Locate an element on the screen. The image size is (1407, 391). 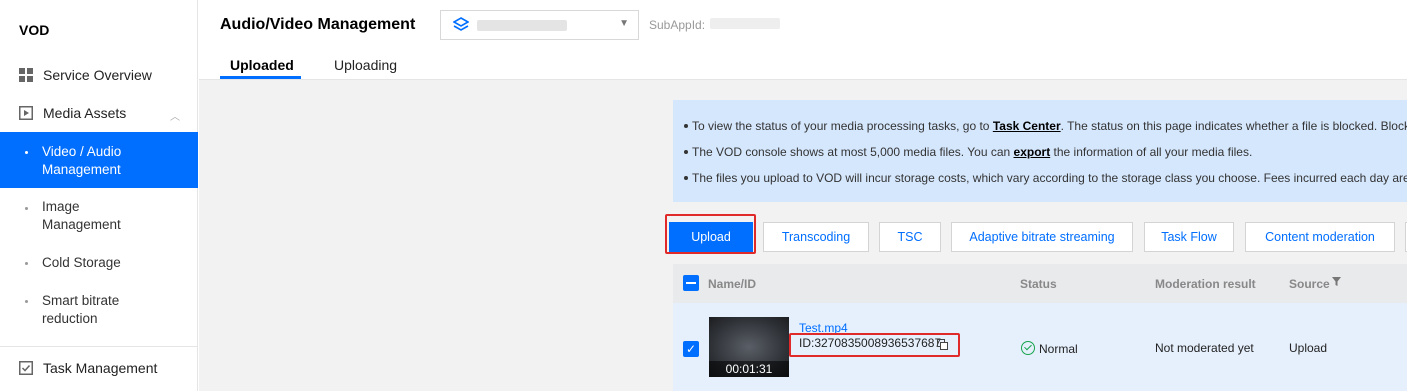
sidebar-item-service-overview: Service Overview is located at coordinates (99, 75).